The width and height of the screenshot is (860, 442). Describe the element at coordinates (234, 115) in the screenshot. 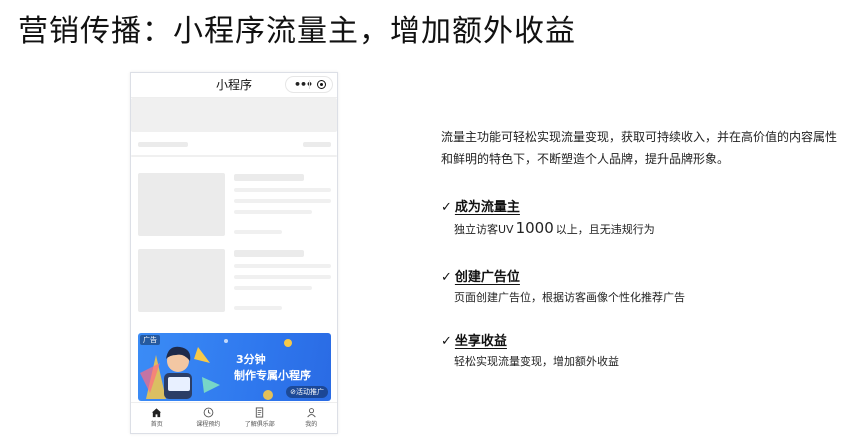

I see `skeleton-banner` at that location.